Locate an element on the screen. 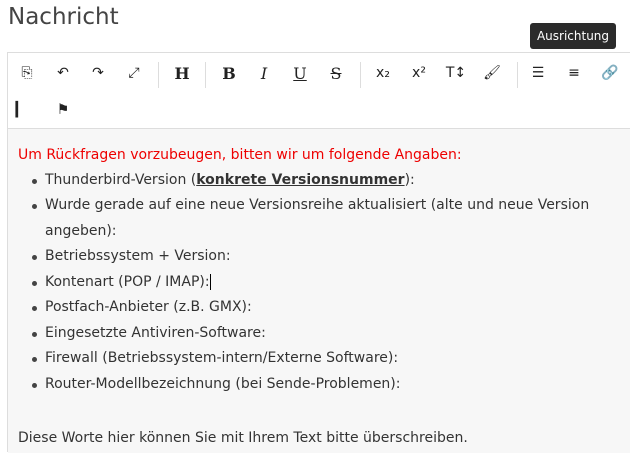 This screenshot has height=453, width=630. flag-icon: ⚑ is located at coordinates (63, 110).